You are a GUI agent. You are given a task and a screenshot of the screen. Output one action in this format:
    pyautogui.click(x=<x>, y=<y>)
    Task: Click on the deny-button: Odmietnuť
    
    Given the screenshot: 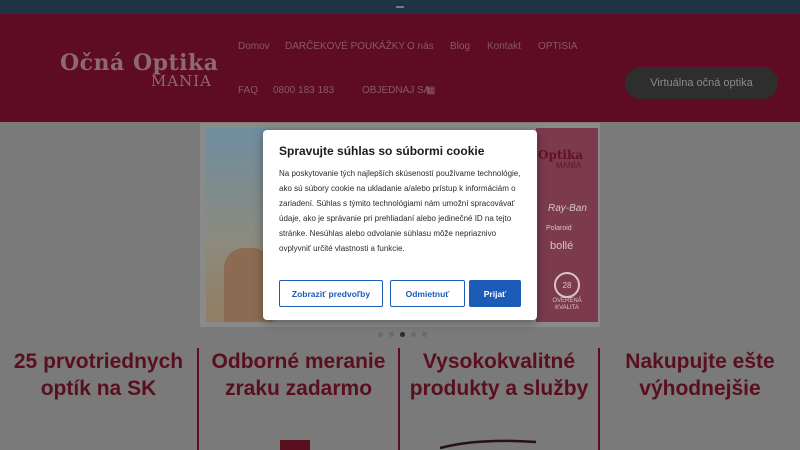 What is the action you would take?
    pyautogui.click(x=427, y=293)
    